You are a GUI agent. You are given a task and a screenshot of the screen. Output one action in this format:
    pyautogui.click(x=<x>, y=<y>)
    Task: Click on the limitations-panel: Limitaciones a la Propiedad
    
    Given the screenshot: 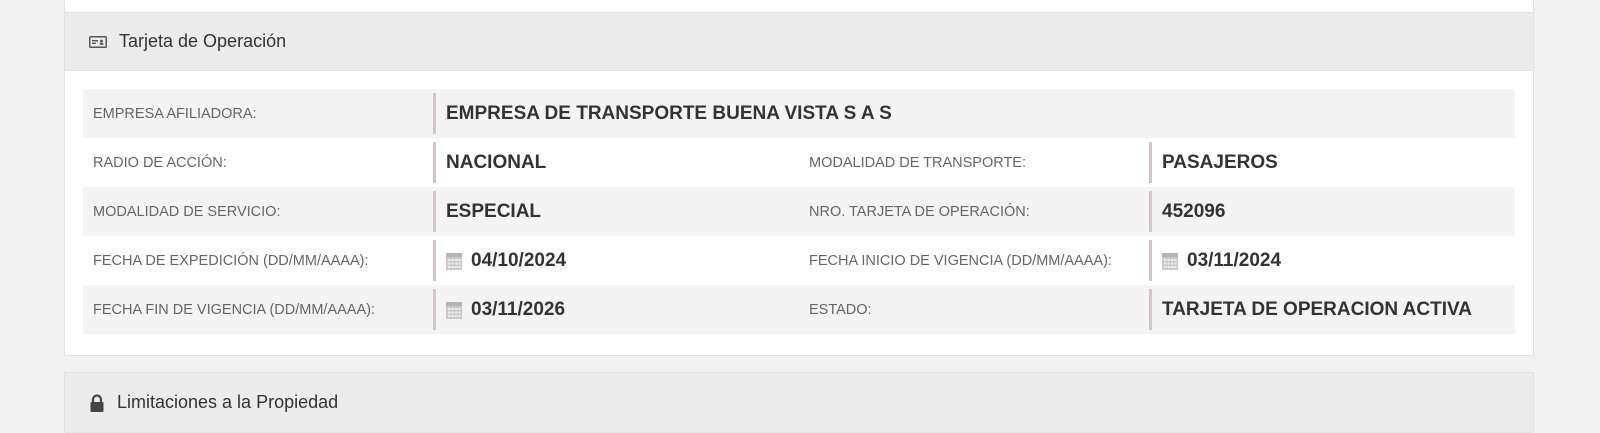 What is the action you would take?
    pyautogui.click(x=799, y=402)
    